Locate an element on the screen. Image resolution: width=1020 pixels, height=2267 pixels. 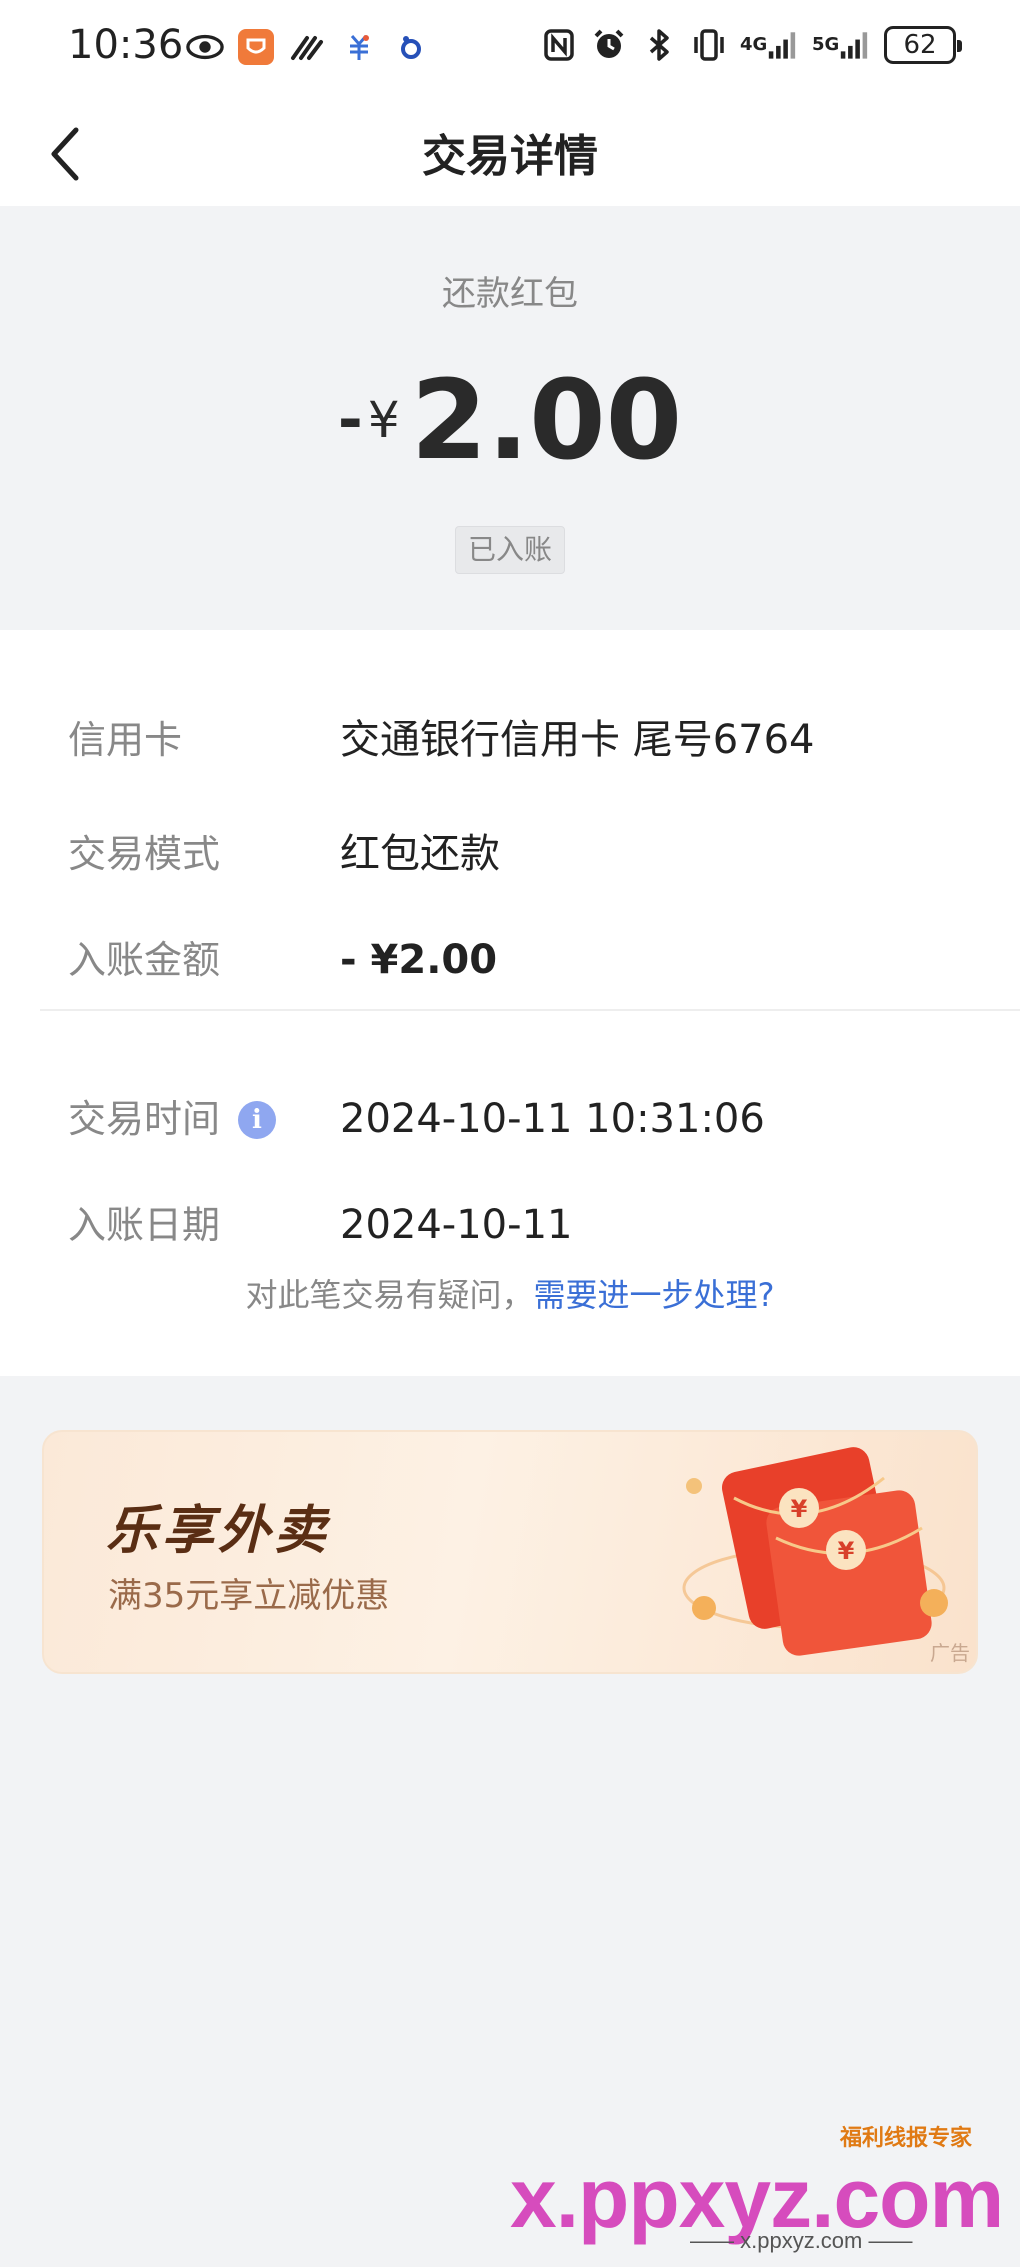
transaction-type: 还款红包 is located at coordinates (510, 294).